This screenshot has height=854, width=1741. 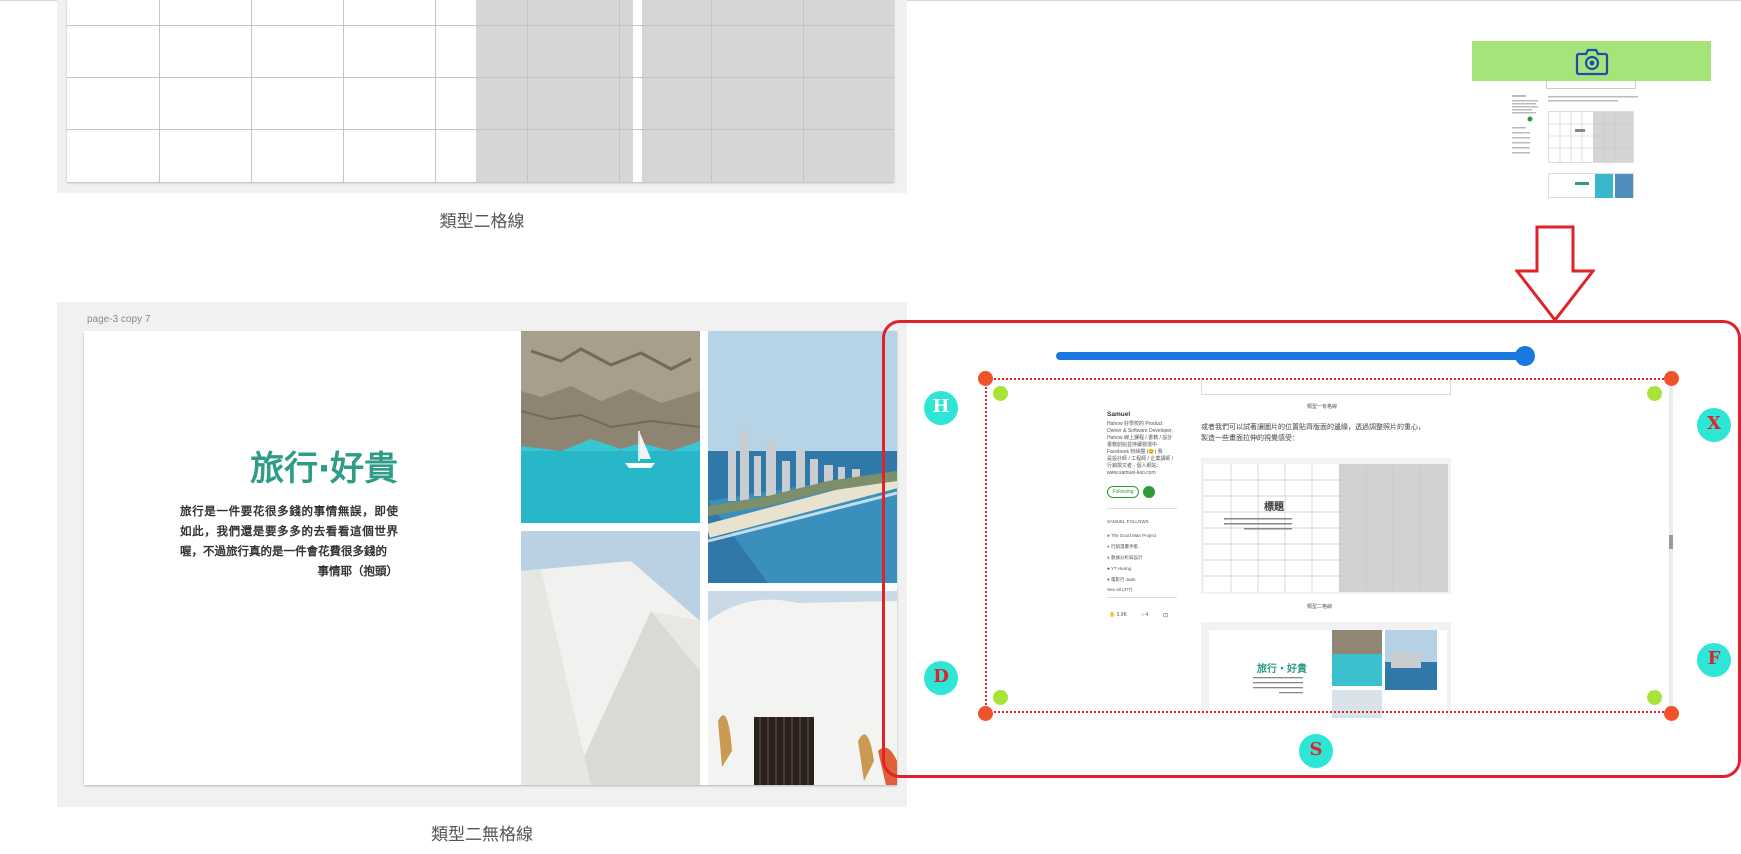 I want to click on handle-top-left, so click(x=985, y=378).